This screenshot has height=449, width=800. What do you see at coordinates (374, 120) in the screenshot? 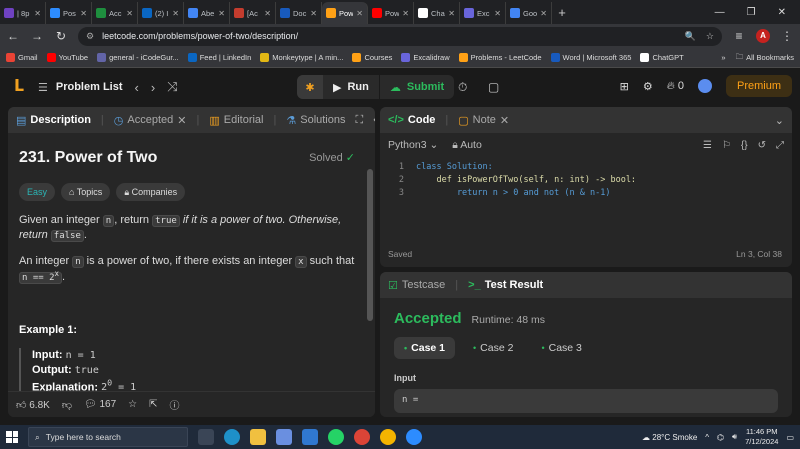
I see `collapse-icon: ‹` at bounding box center [374, 120].